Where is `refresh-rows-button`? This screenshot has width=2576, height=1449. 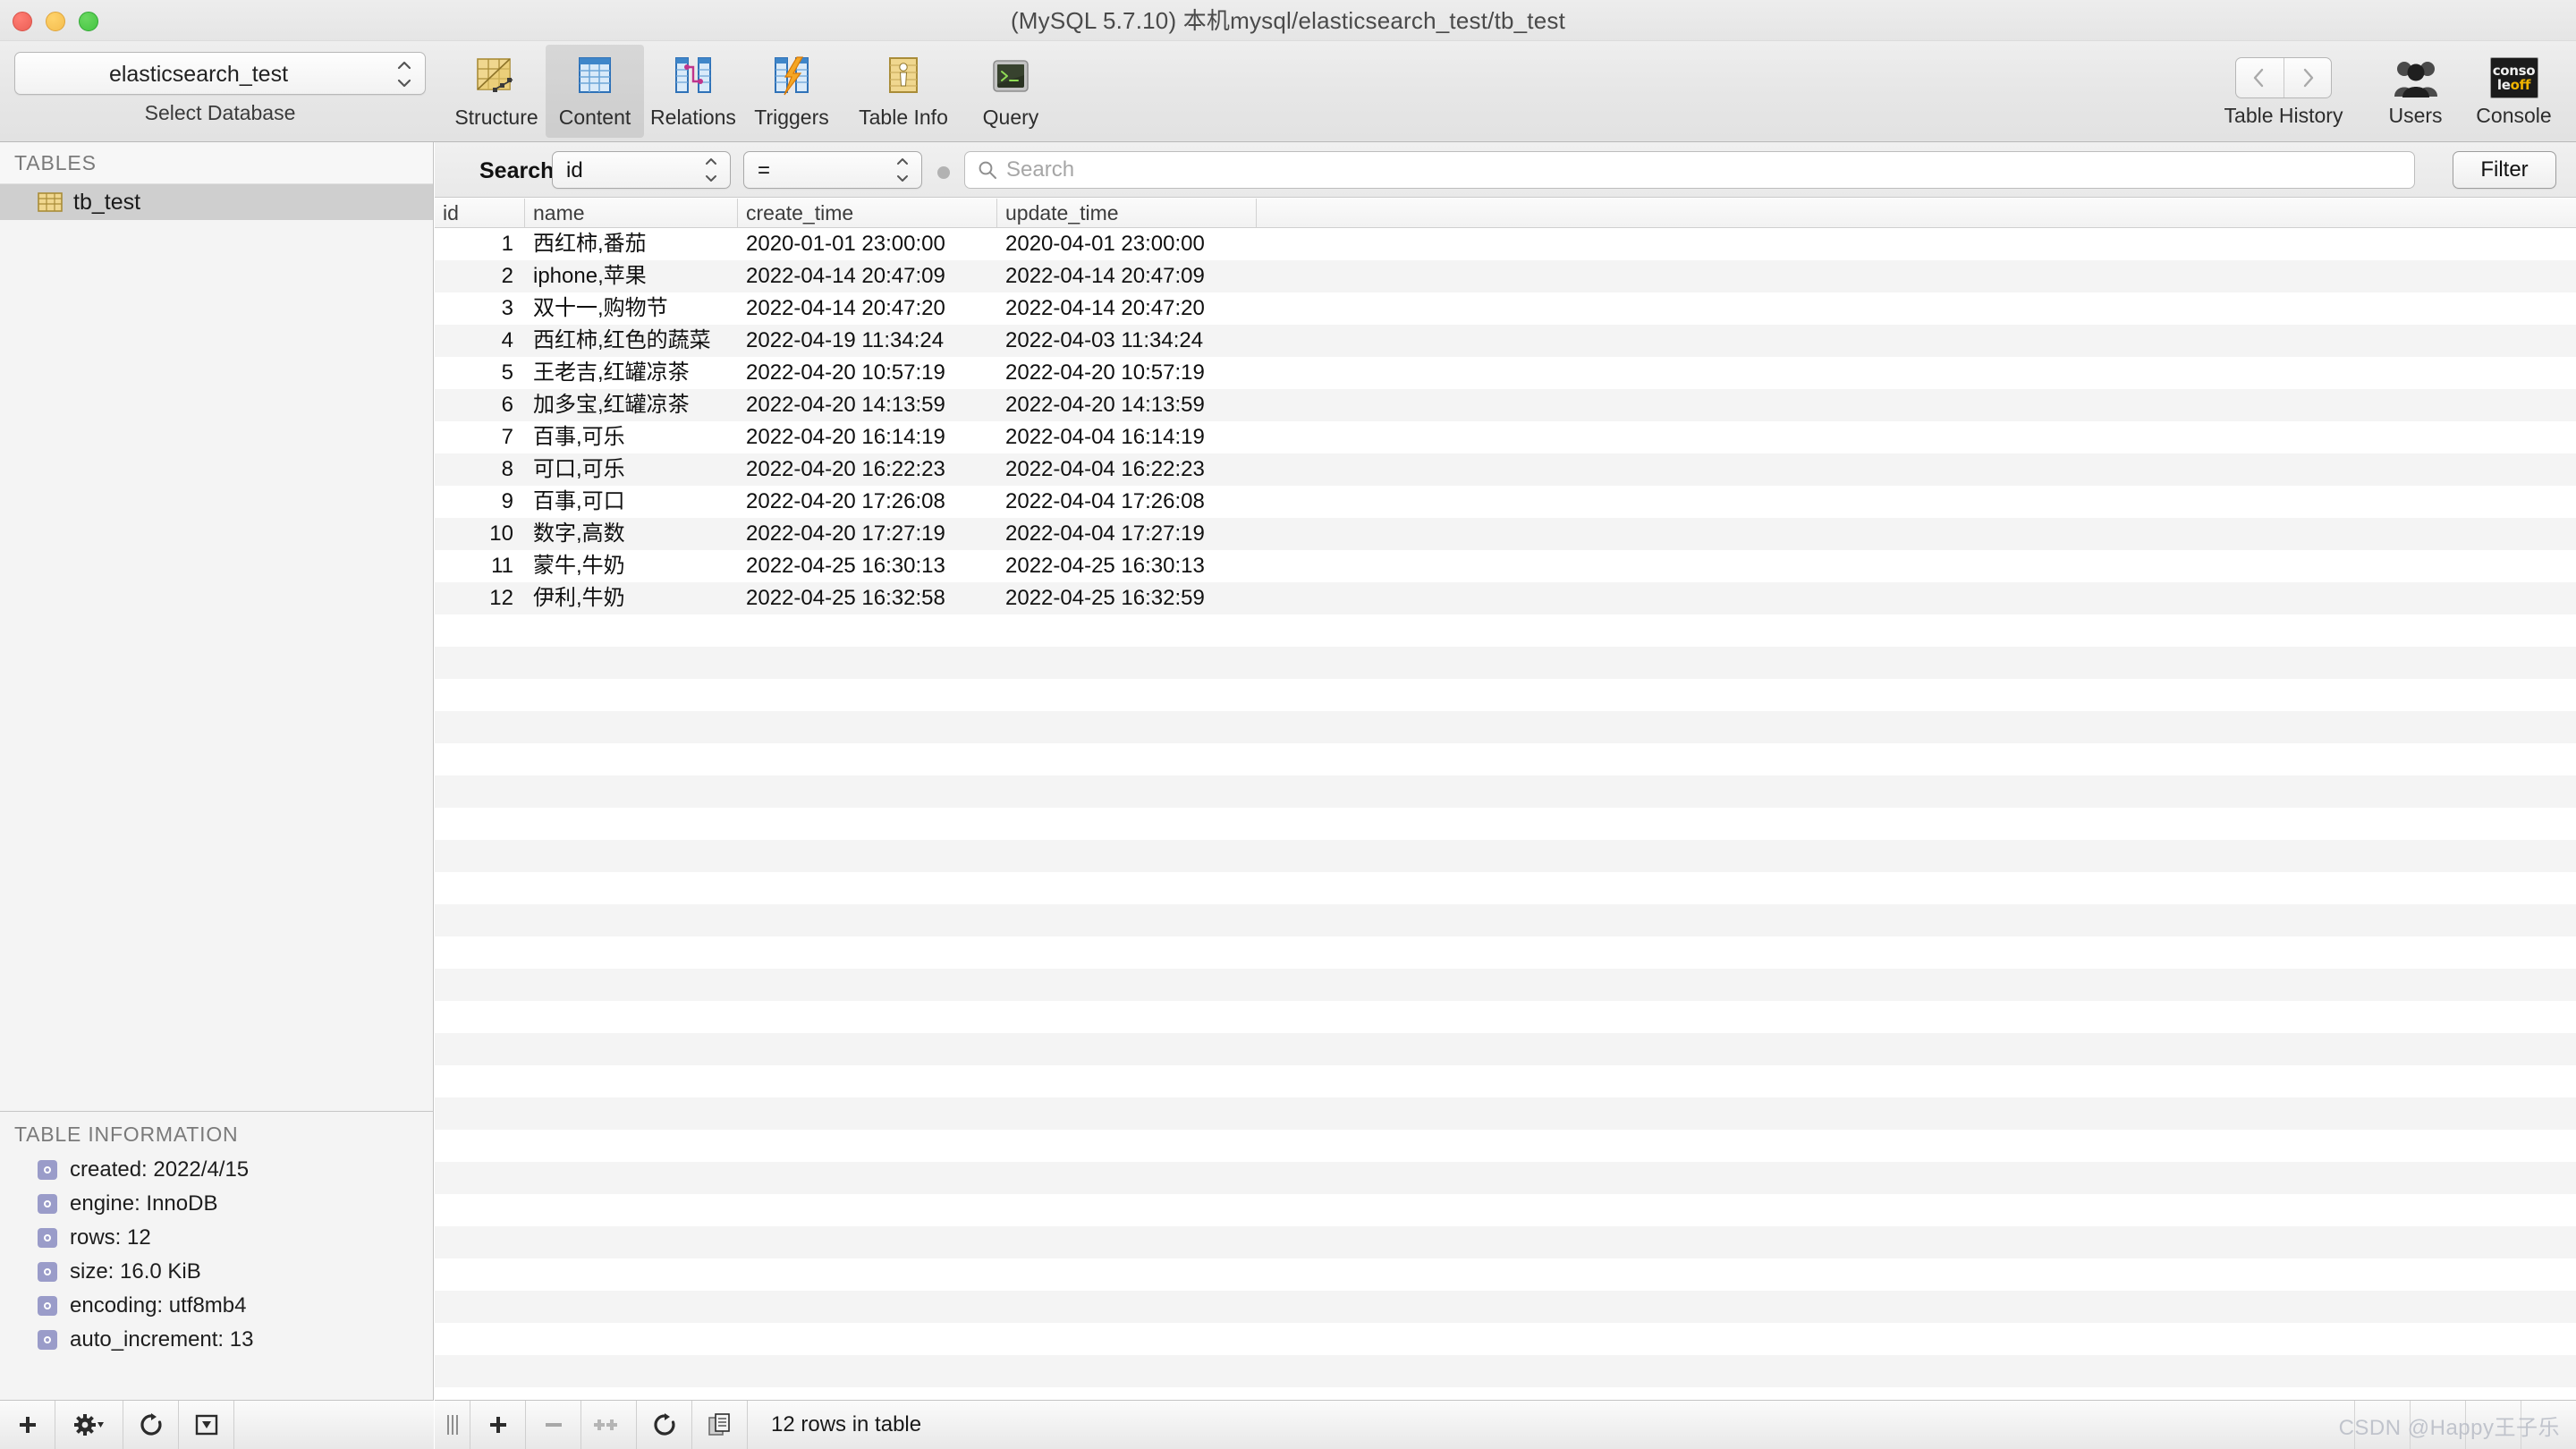
refresh-rows-button is located at coordinates (664, 1425).